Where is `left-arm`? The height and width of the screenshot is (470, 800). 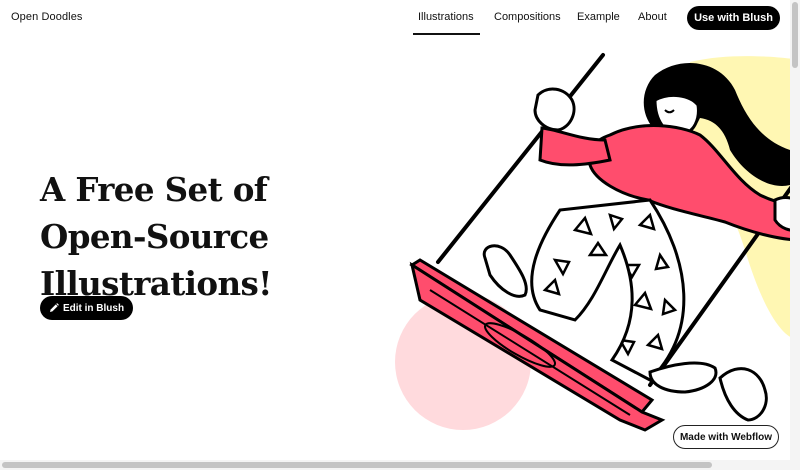 left-arm is located at coordinates (575, 146).